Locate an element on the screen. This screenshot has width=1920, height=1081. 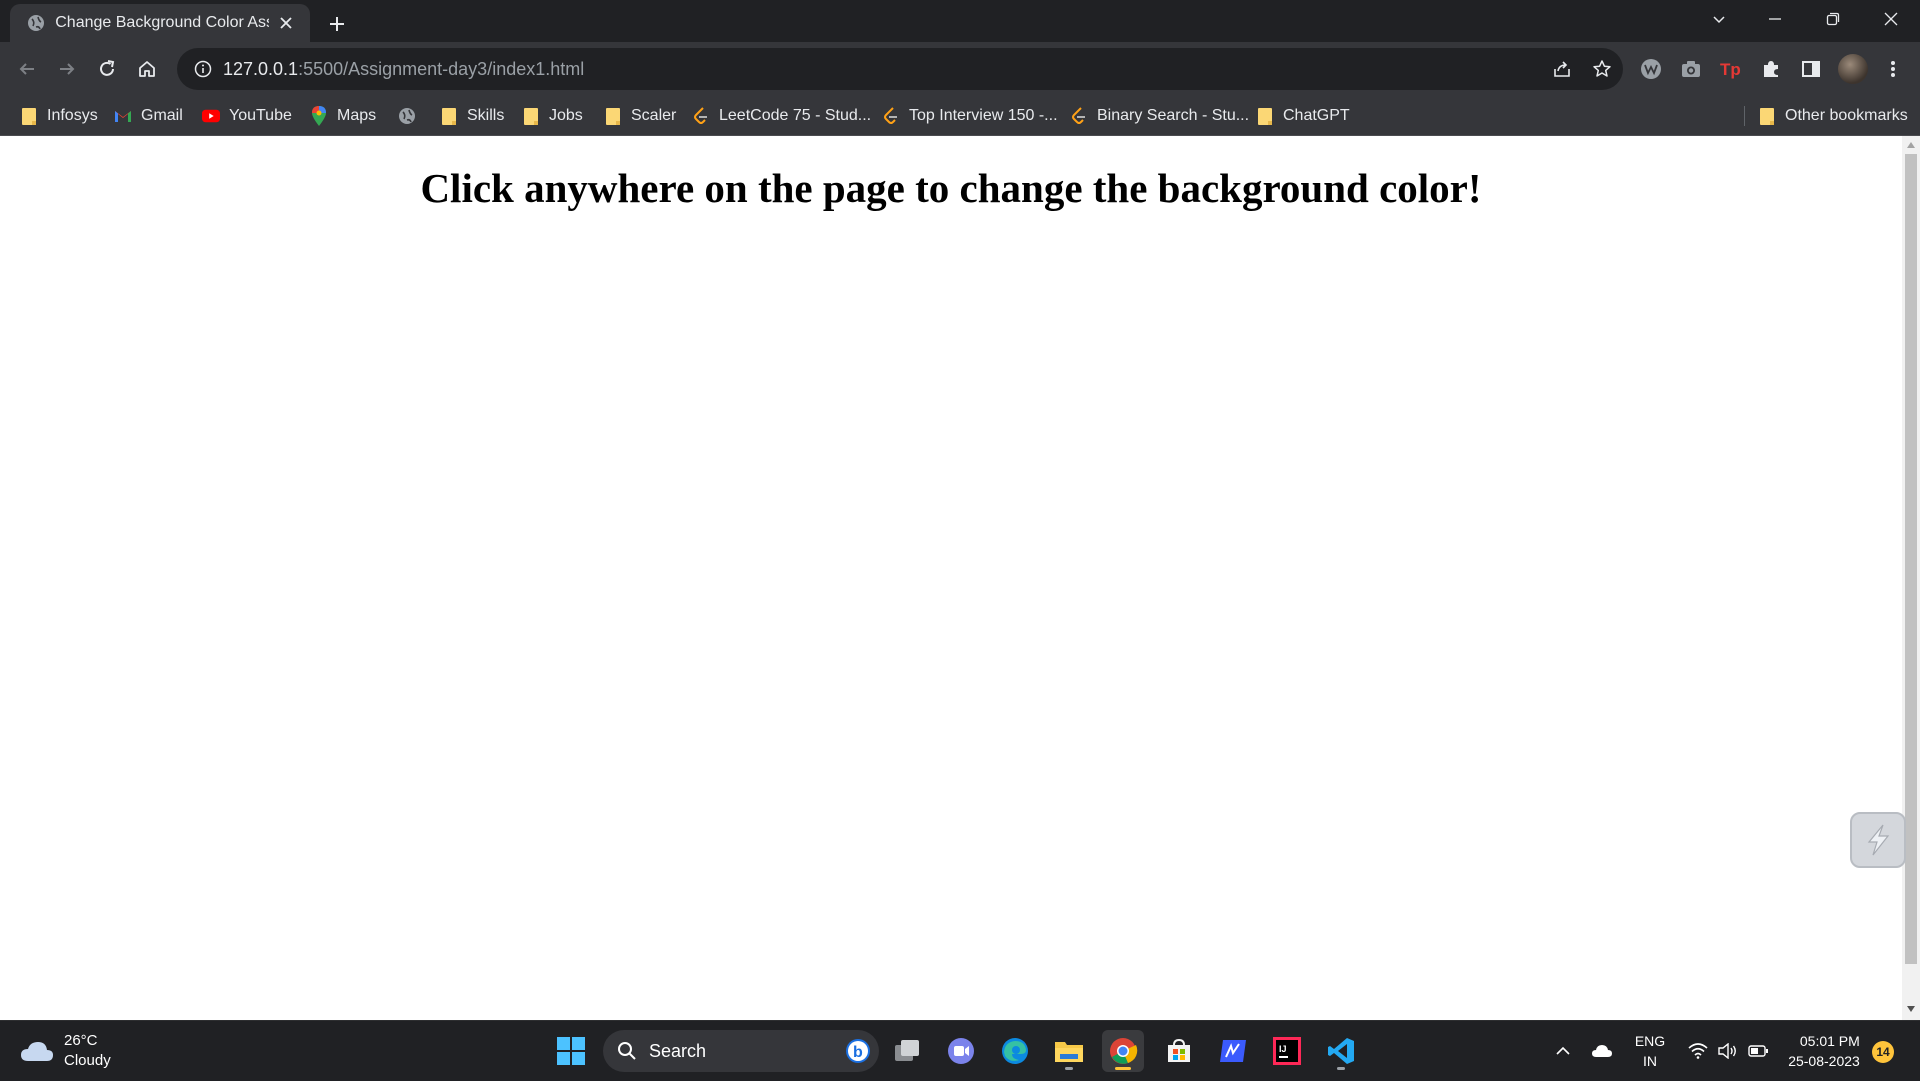
tp-extension-icon: Tp is located at coordinates (1731, 69).